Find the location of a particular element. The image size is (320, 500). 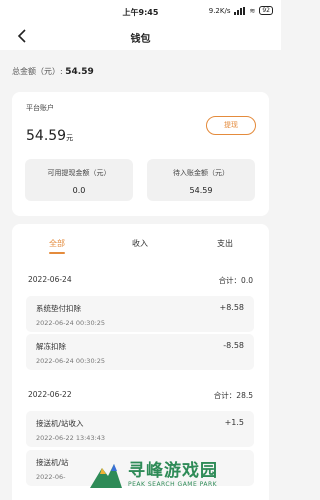

battery-icon: 92 is located at coordinates (266, 10).